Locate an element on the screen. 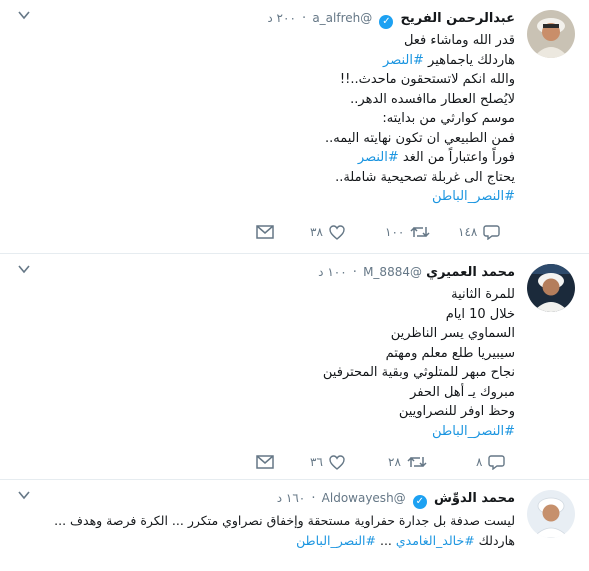  tweet-line: سيبيريا طلع معلم ومهتم is located at coordinates (450, 353).